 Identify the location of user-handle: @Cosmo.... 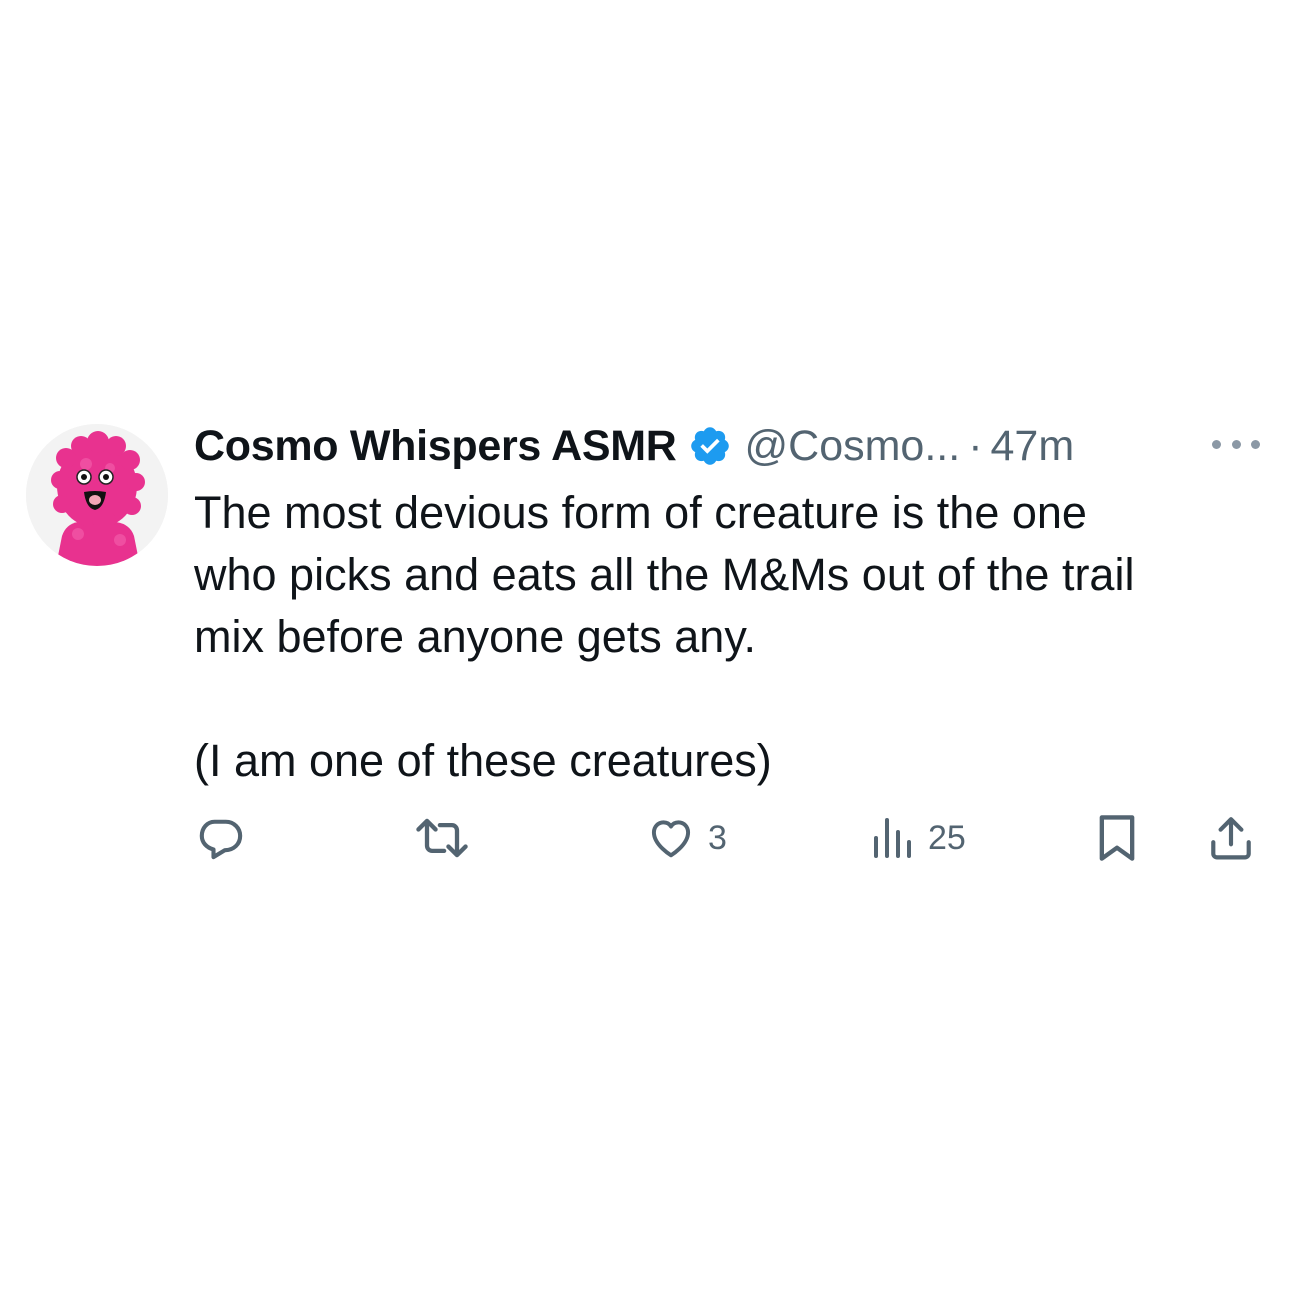
(852, 446).